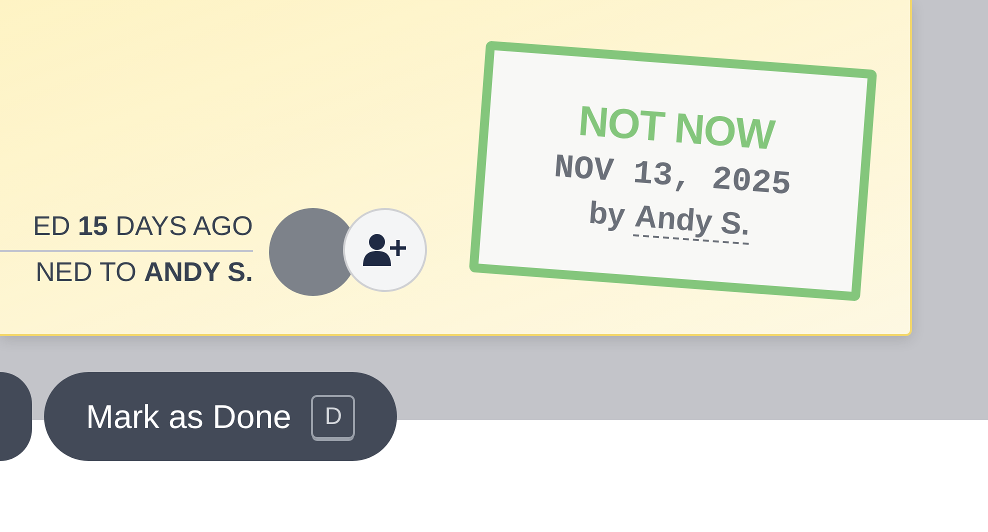 This screenshot has height=532, width=988. Describe the element at coordinates (606, 214) in the screenshot. I see `by-text: by` at that location.